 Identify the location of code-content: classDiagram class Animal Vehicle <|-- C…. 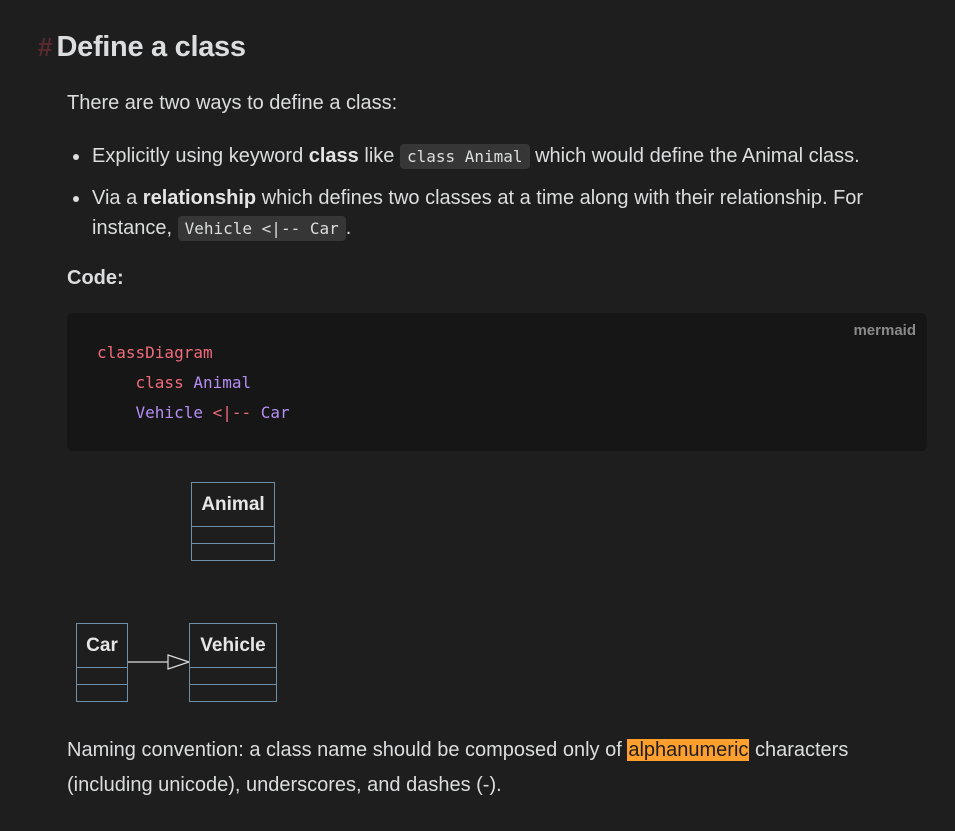
(193, 383).